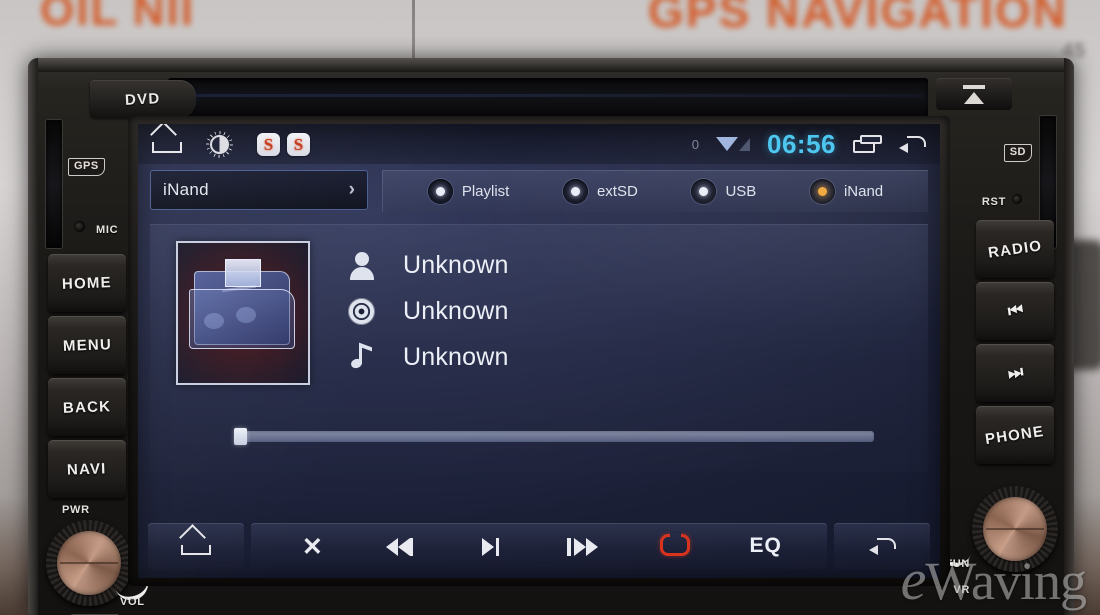 The height and width of the screenshot is (615, 1100). I want to click on metadata-row-title: Unknown, so click(428, 357).